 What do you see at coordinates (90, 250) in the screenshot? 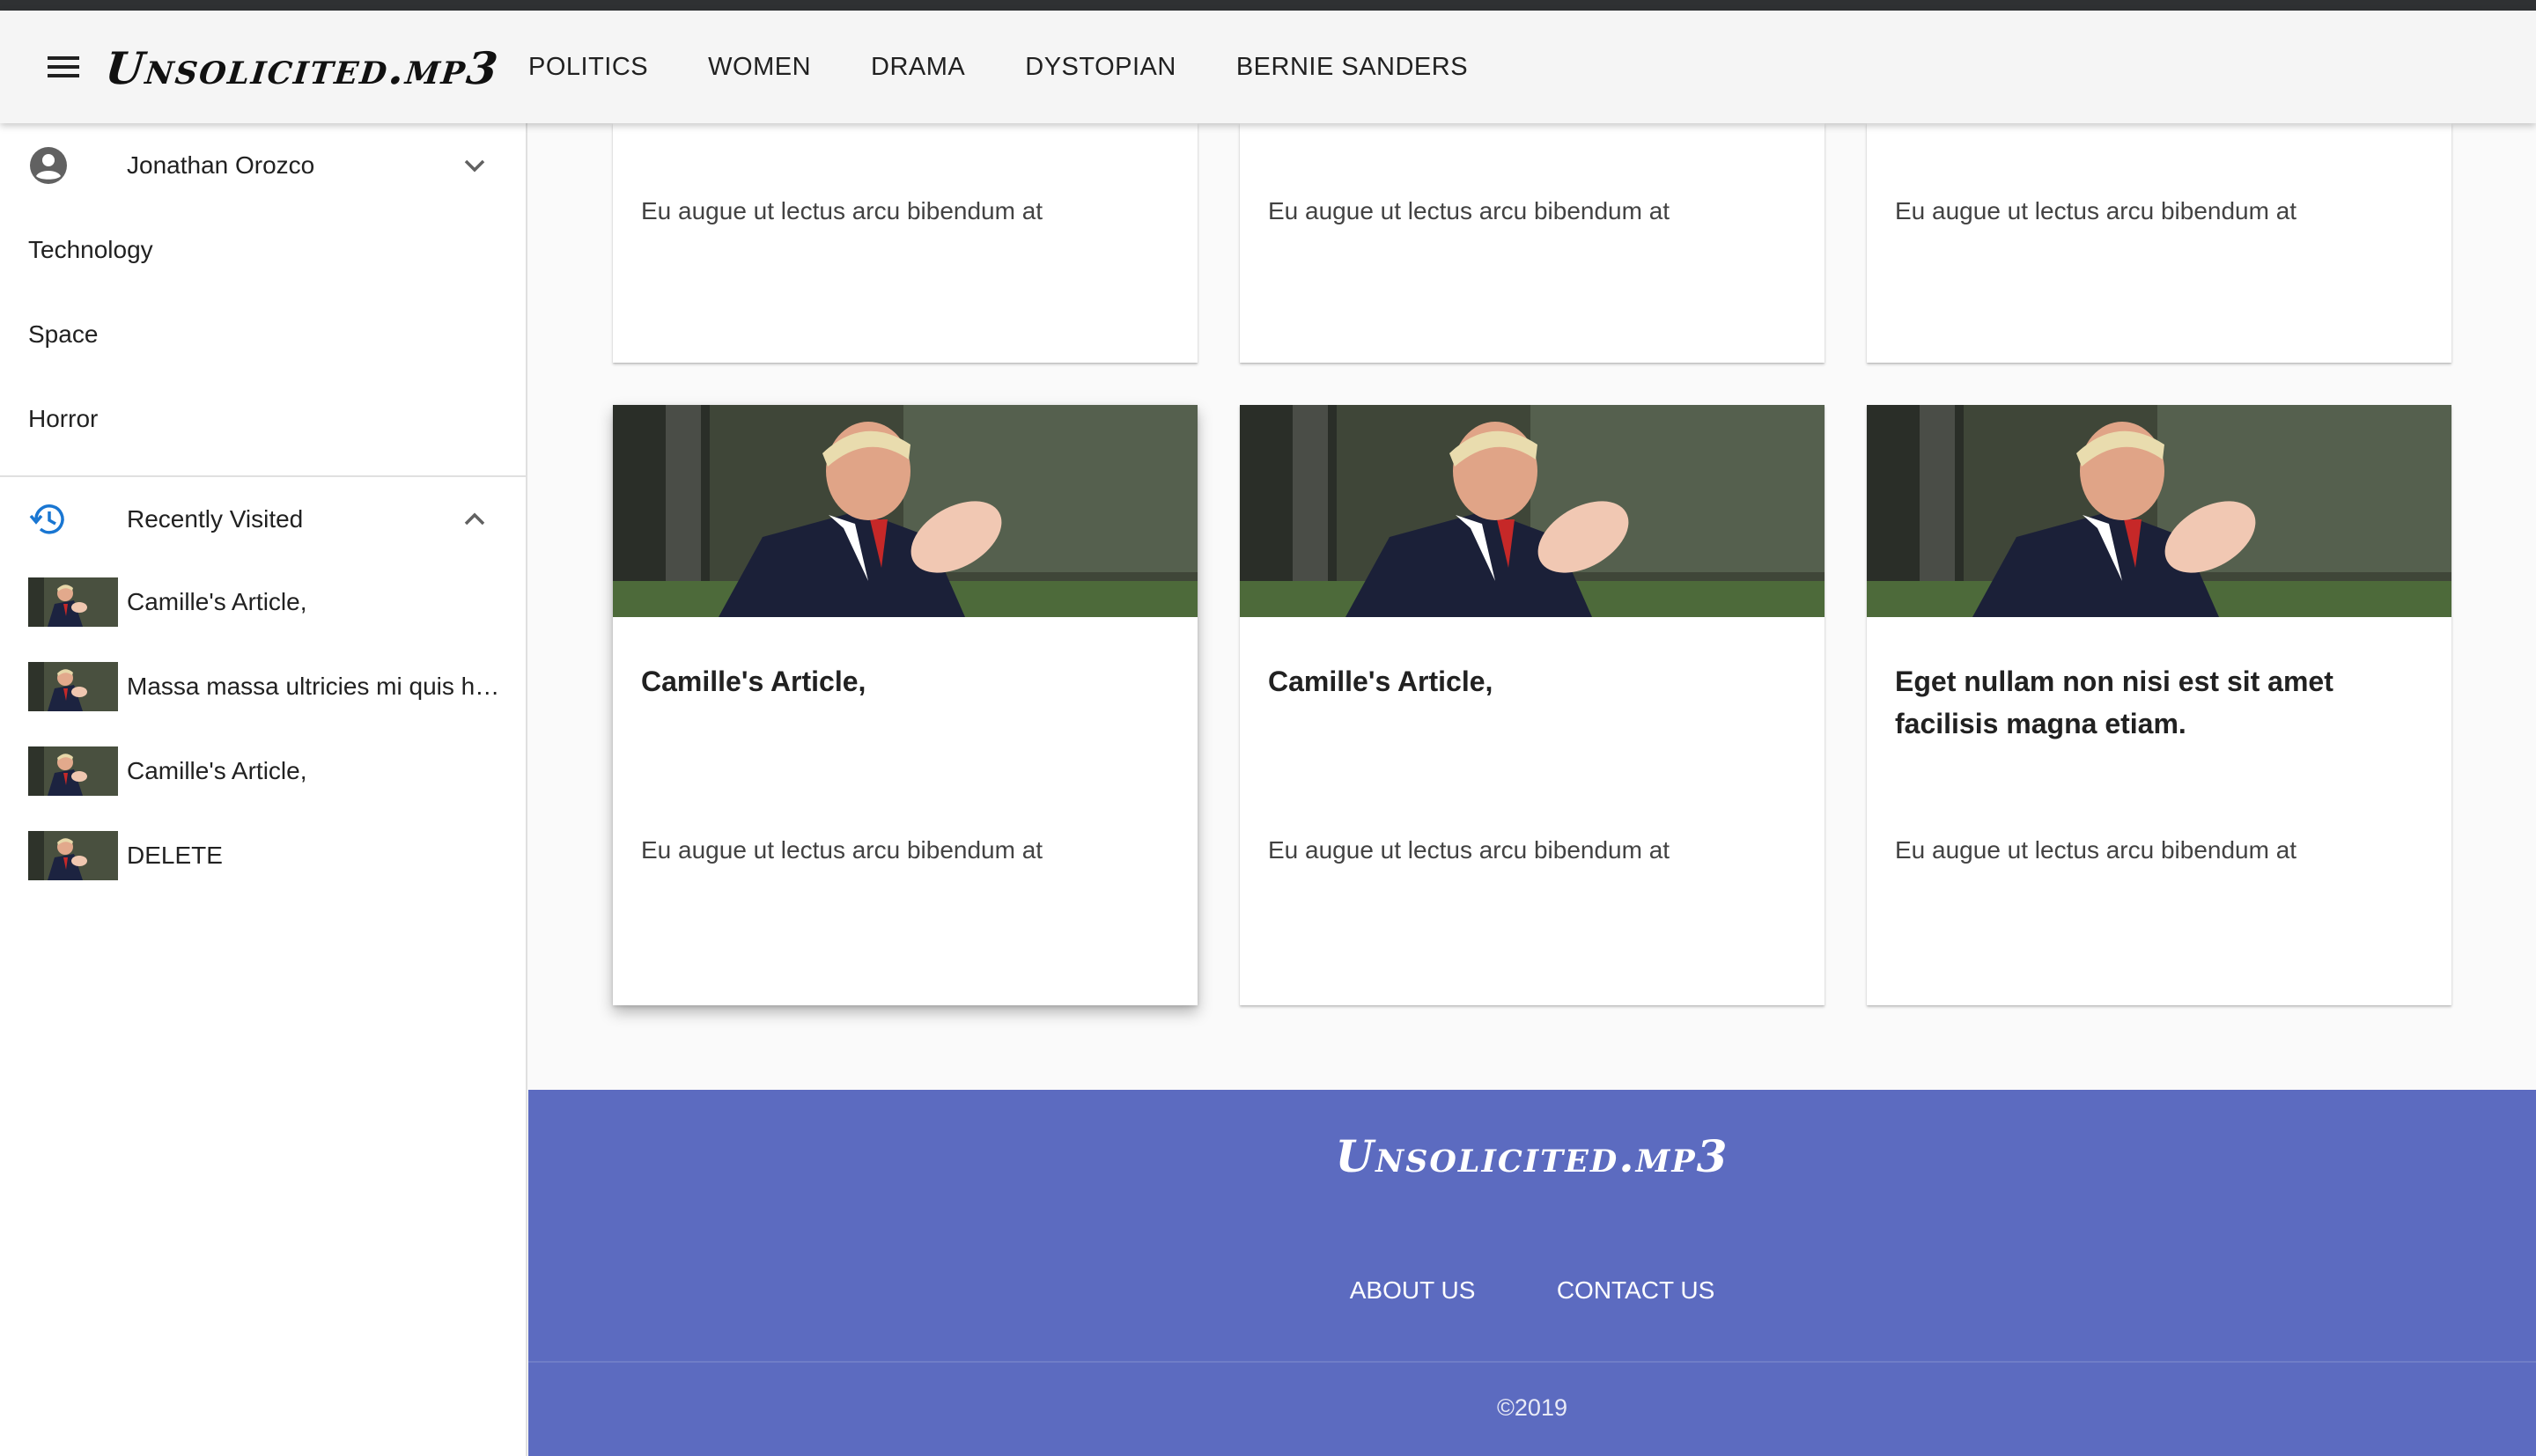
I see `sidebar-item-label: Technology` at bounding box center [90, 250].